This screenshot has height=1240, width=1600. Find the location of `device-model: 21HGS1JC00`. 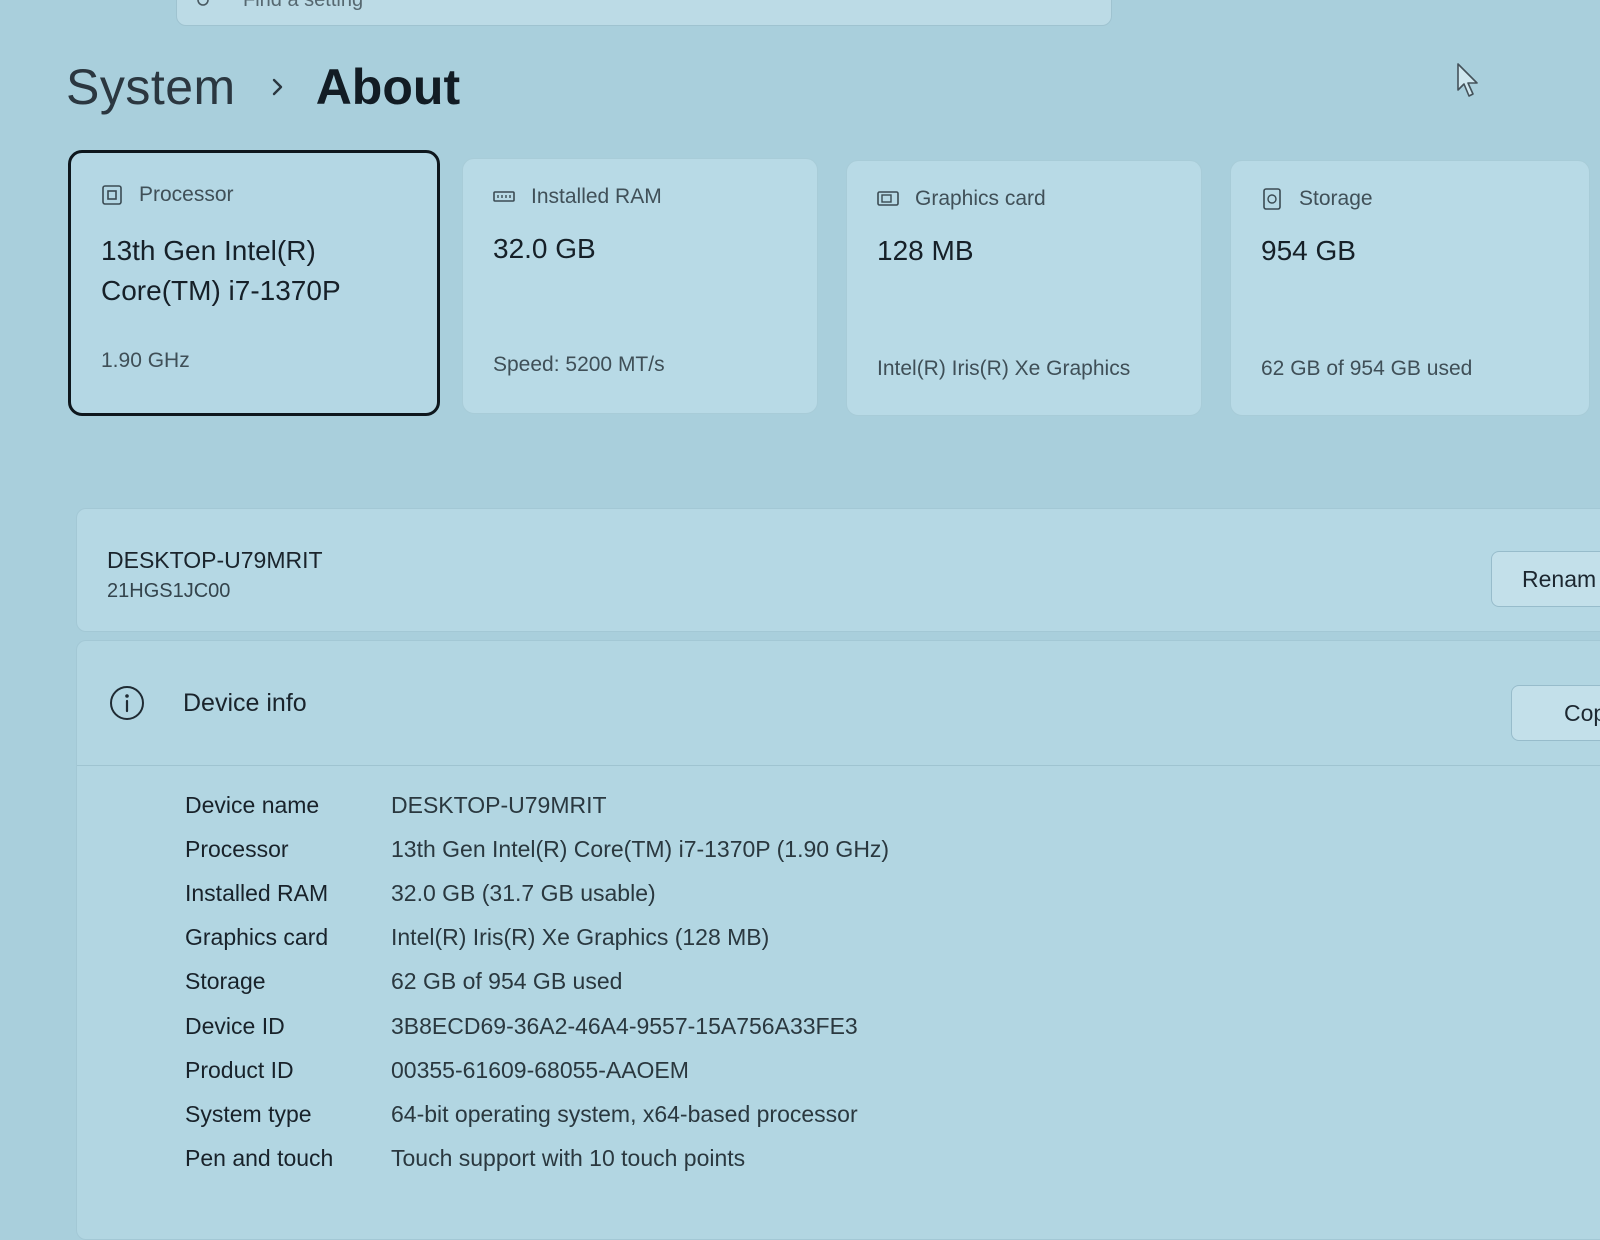

device-model: 21HGS1JC00 is located at coordinates (169, 591).